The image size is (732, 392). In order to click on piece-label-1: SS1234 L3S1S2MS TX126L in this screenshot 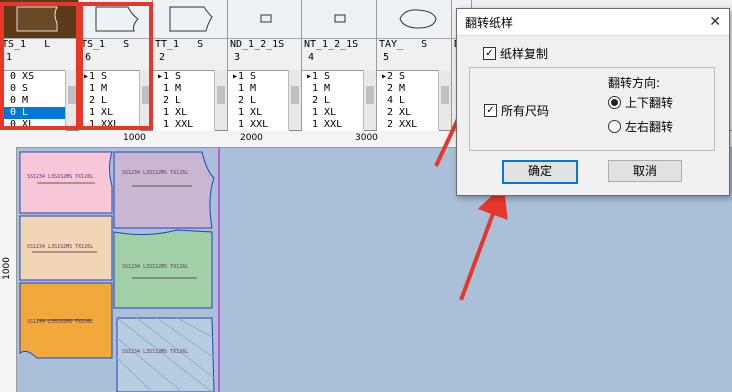, I will do `click(60, 177)`.